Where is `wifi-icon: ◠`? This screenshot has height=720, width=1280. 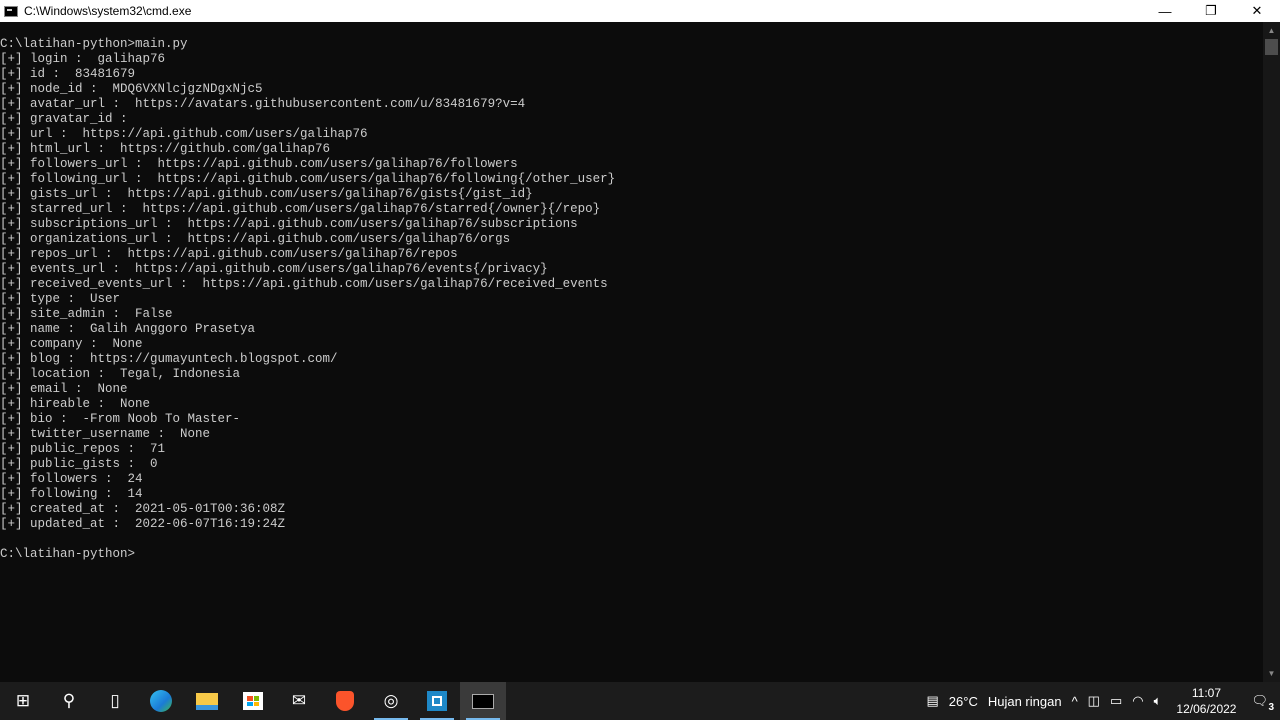 wifi-icon: ◠ is located at coordinates (1137, 701).